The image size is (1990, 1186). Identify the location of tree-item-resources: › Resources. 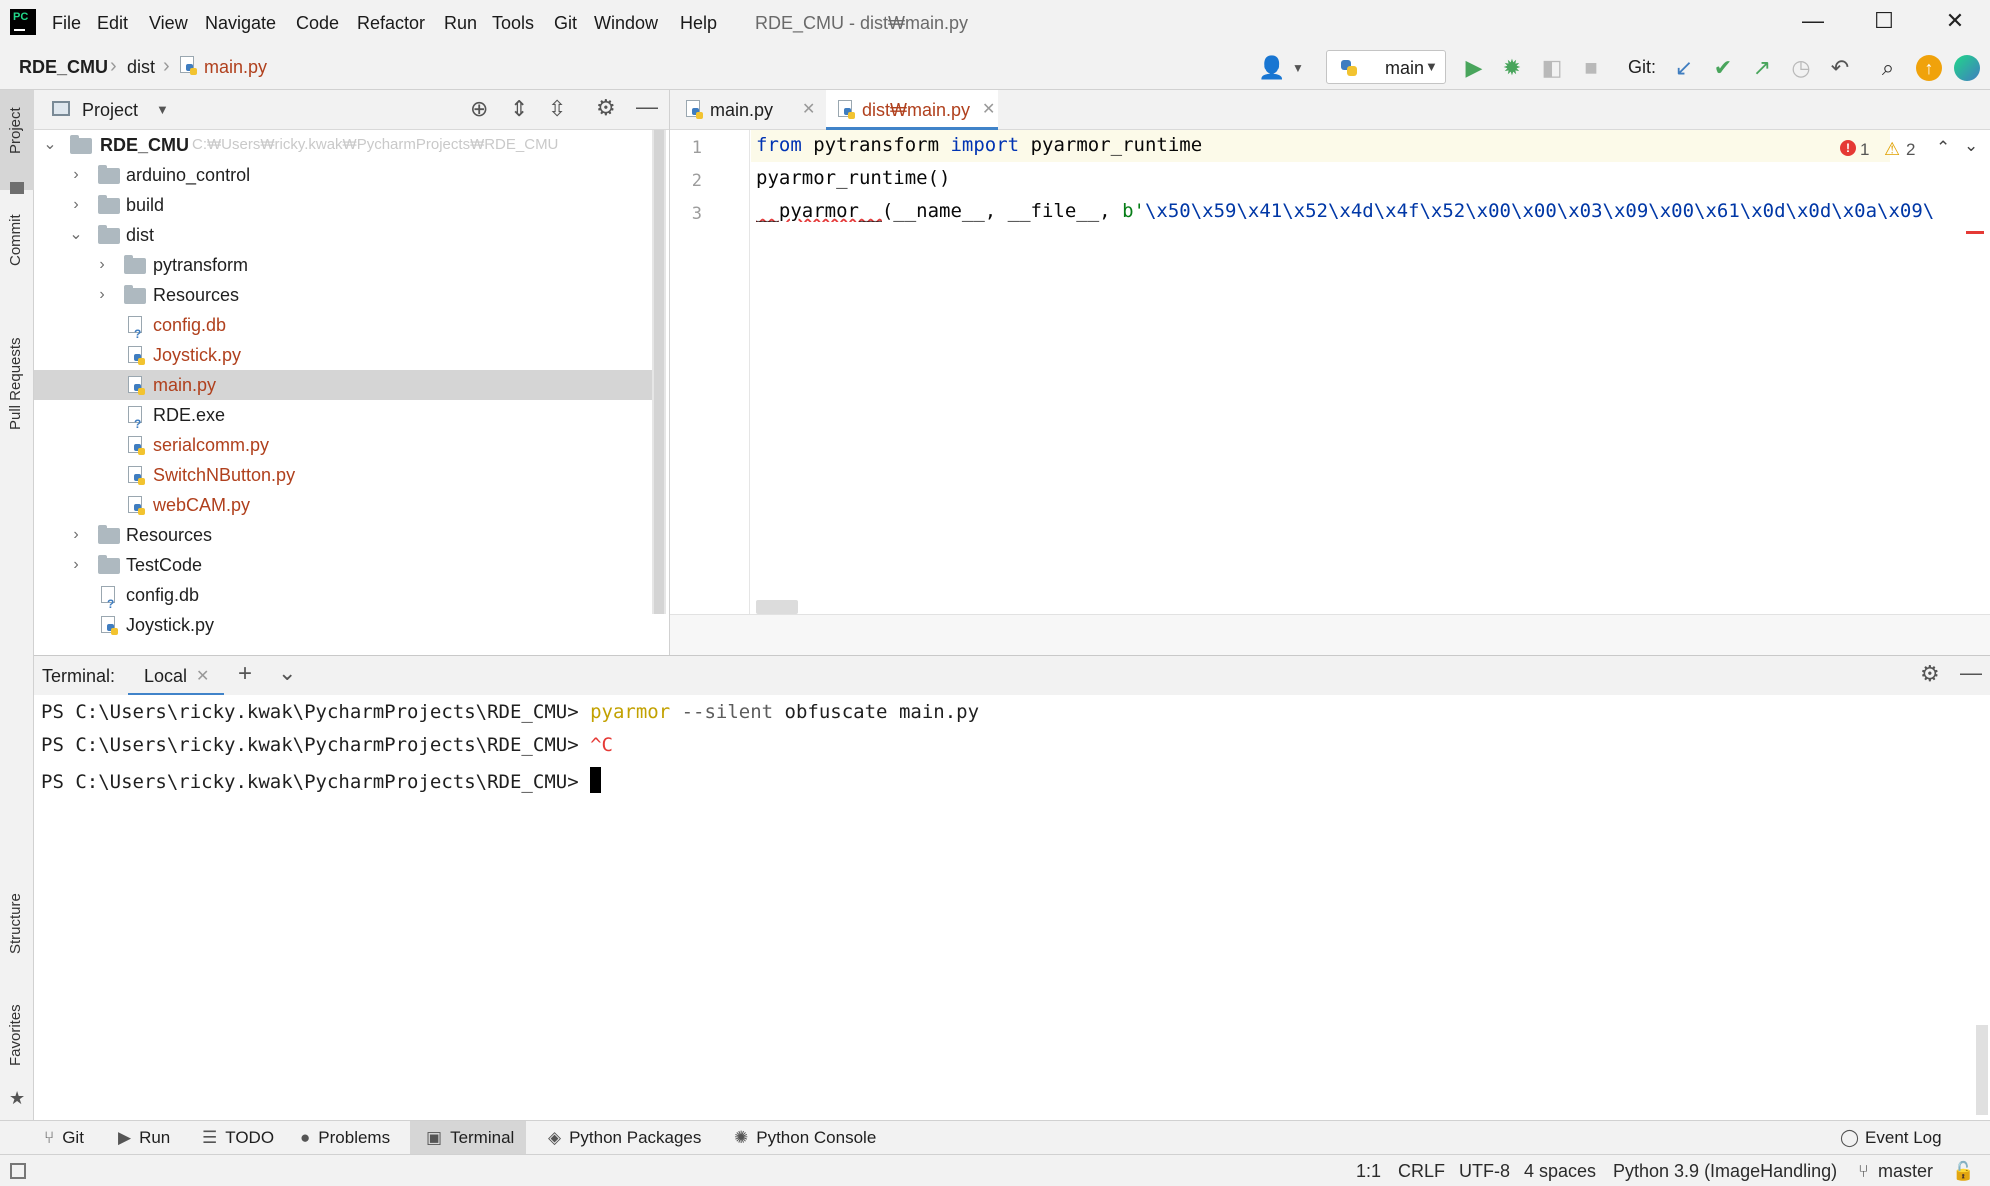
(343, 295).